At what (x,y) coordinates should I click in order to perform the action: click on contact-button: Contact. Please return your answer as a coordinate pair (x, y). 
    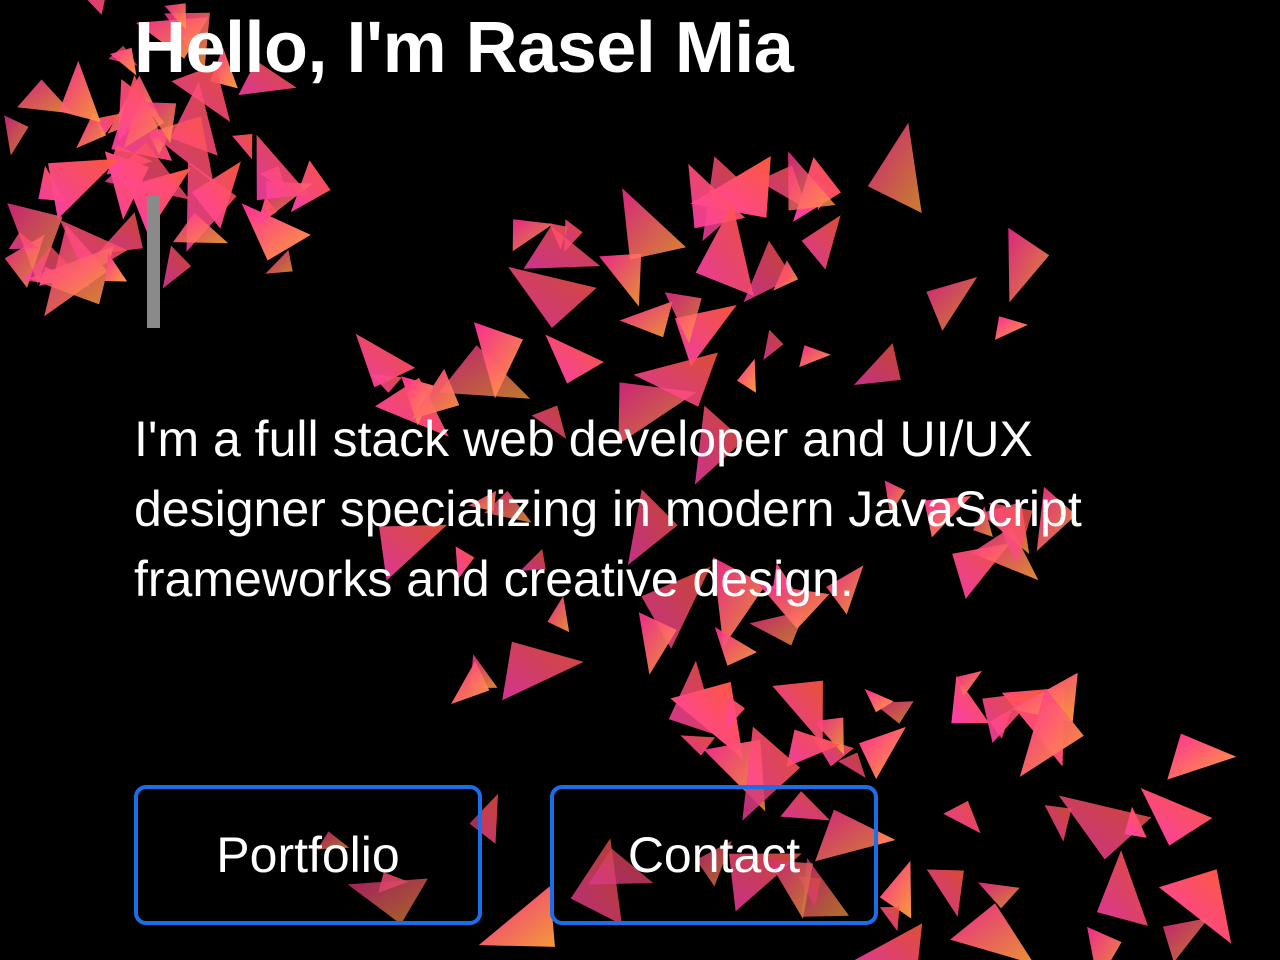
    Looking at the image, I should click on (714, 855).